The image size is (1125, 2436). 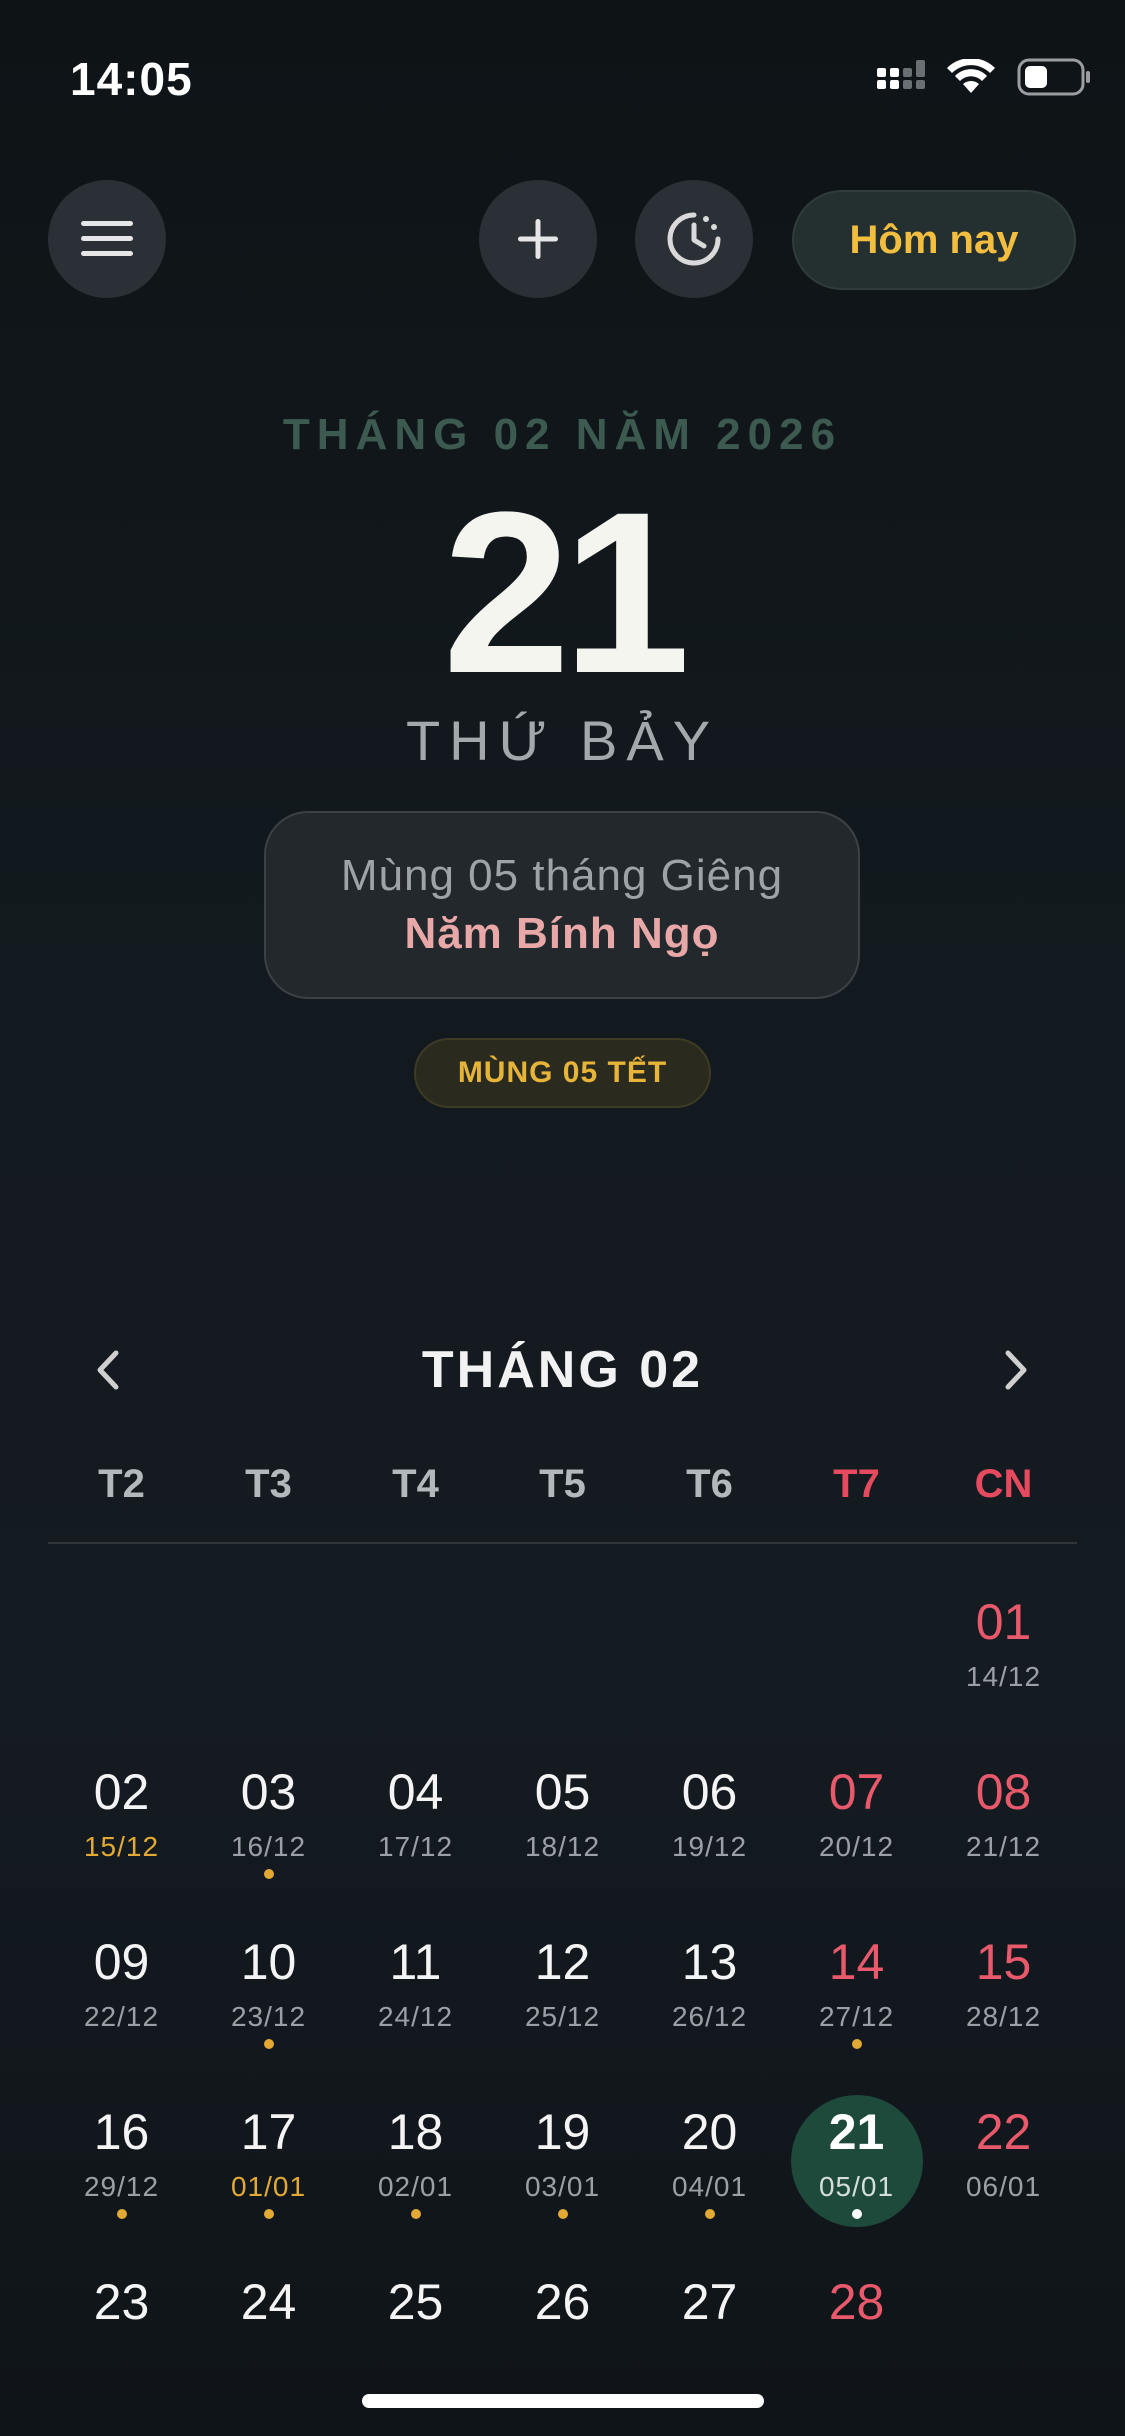 I want to click on day-cell: 28, so click(x=856, y=2340).